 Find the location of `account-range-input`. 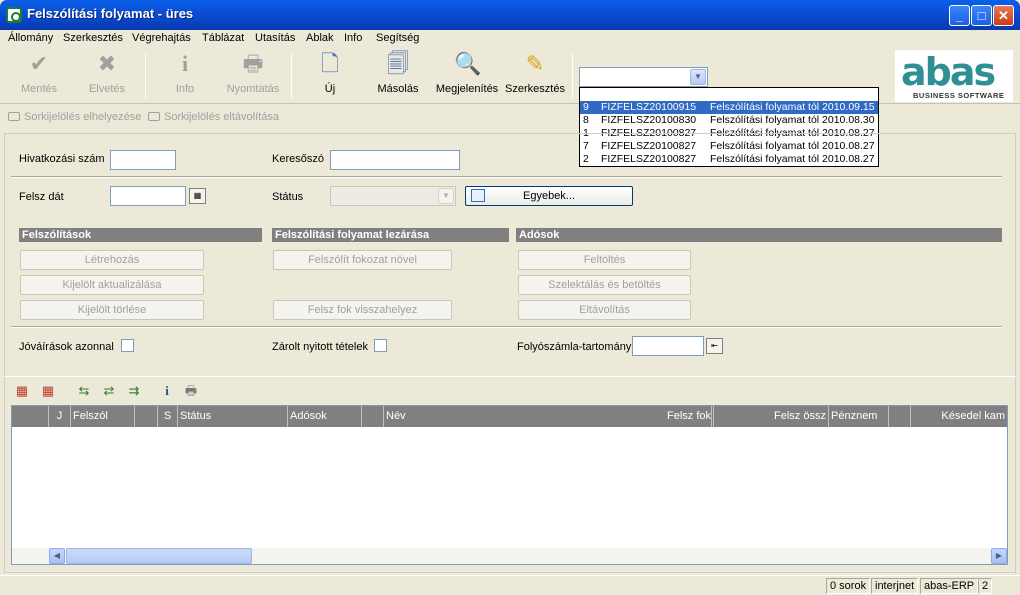

account-range-input is located at coordinates (668, 346).